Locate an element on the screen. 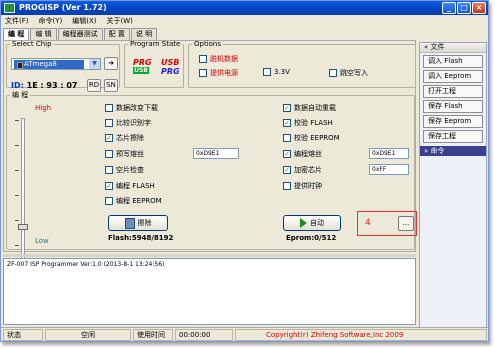 This screenshot has height=348, width=495. sidebar-command-header: » 命令 is located at coordinates (453, 151).